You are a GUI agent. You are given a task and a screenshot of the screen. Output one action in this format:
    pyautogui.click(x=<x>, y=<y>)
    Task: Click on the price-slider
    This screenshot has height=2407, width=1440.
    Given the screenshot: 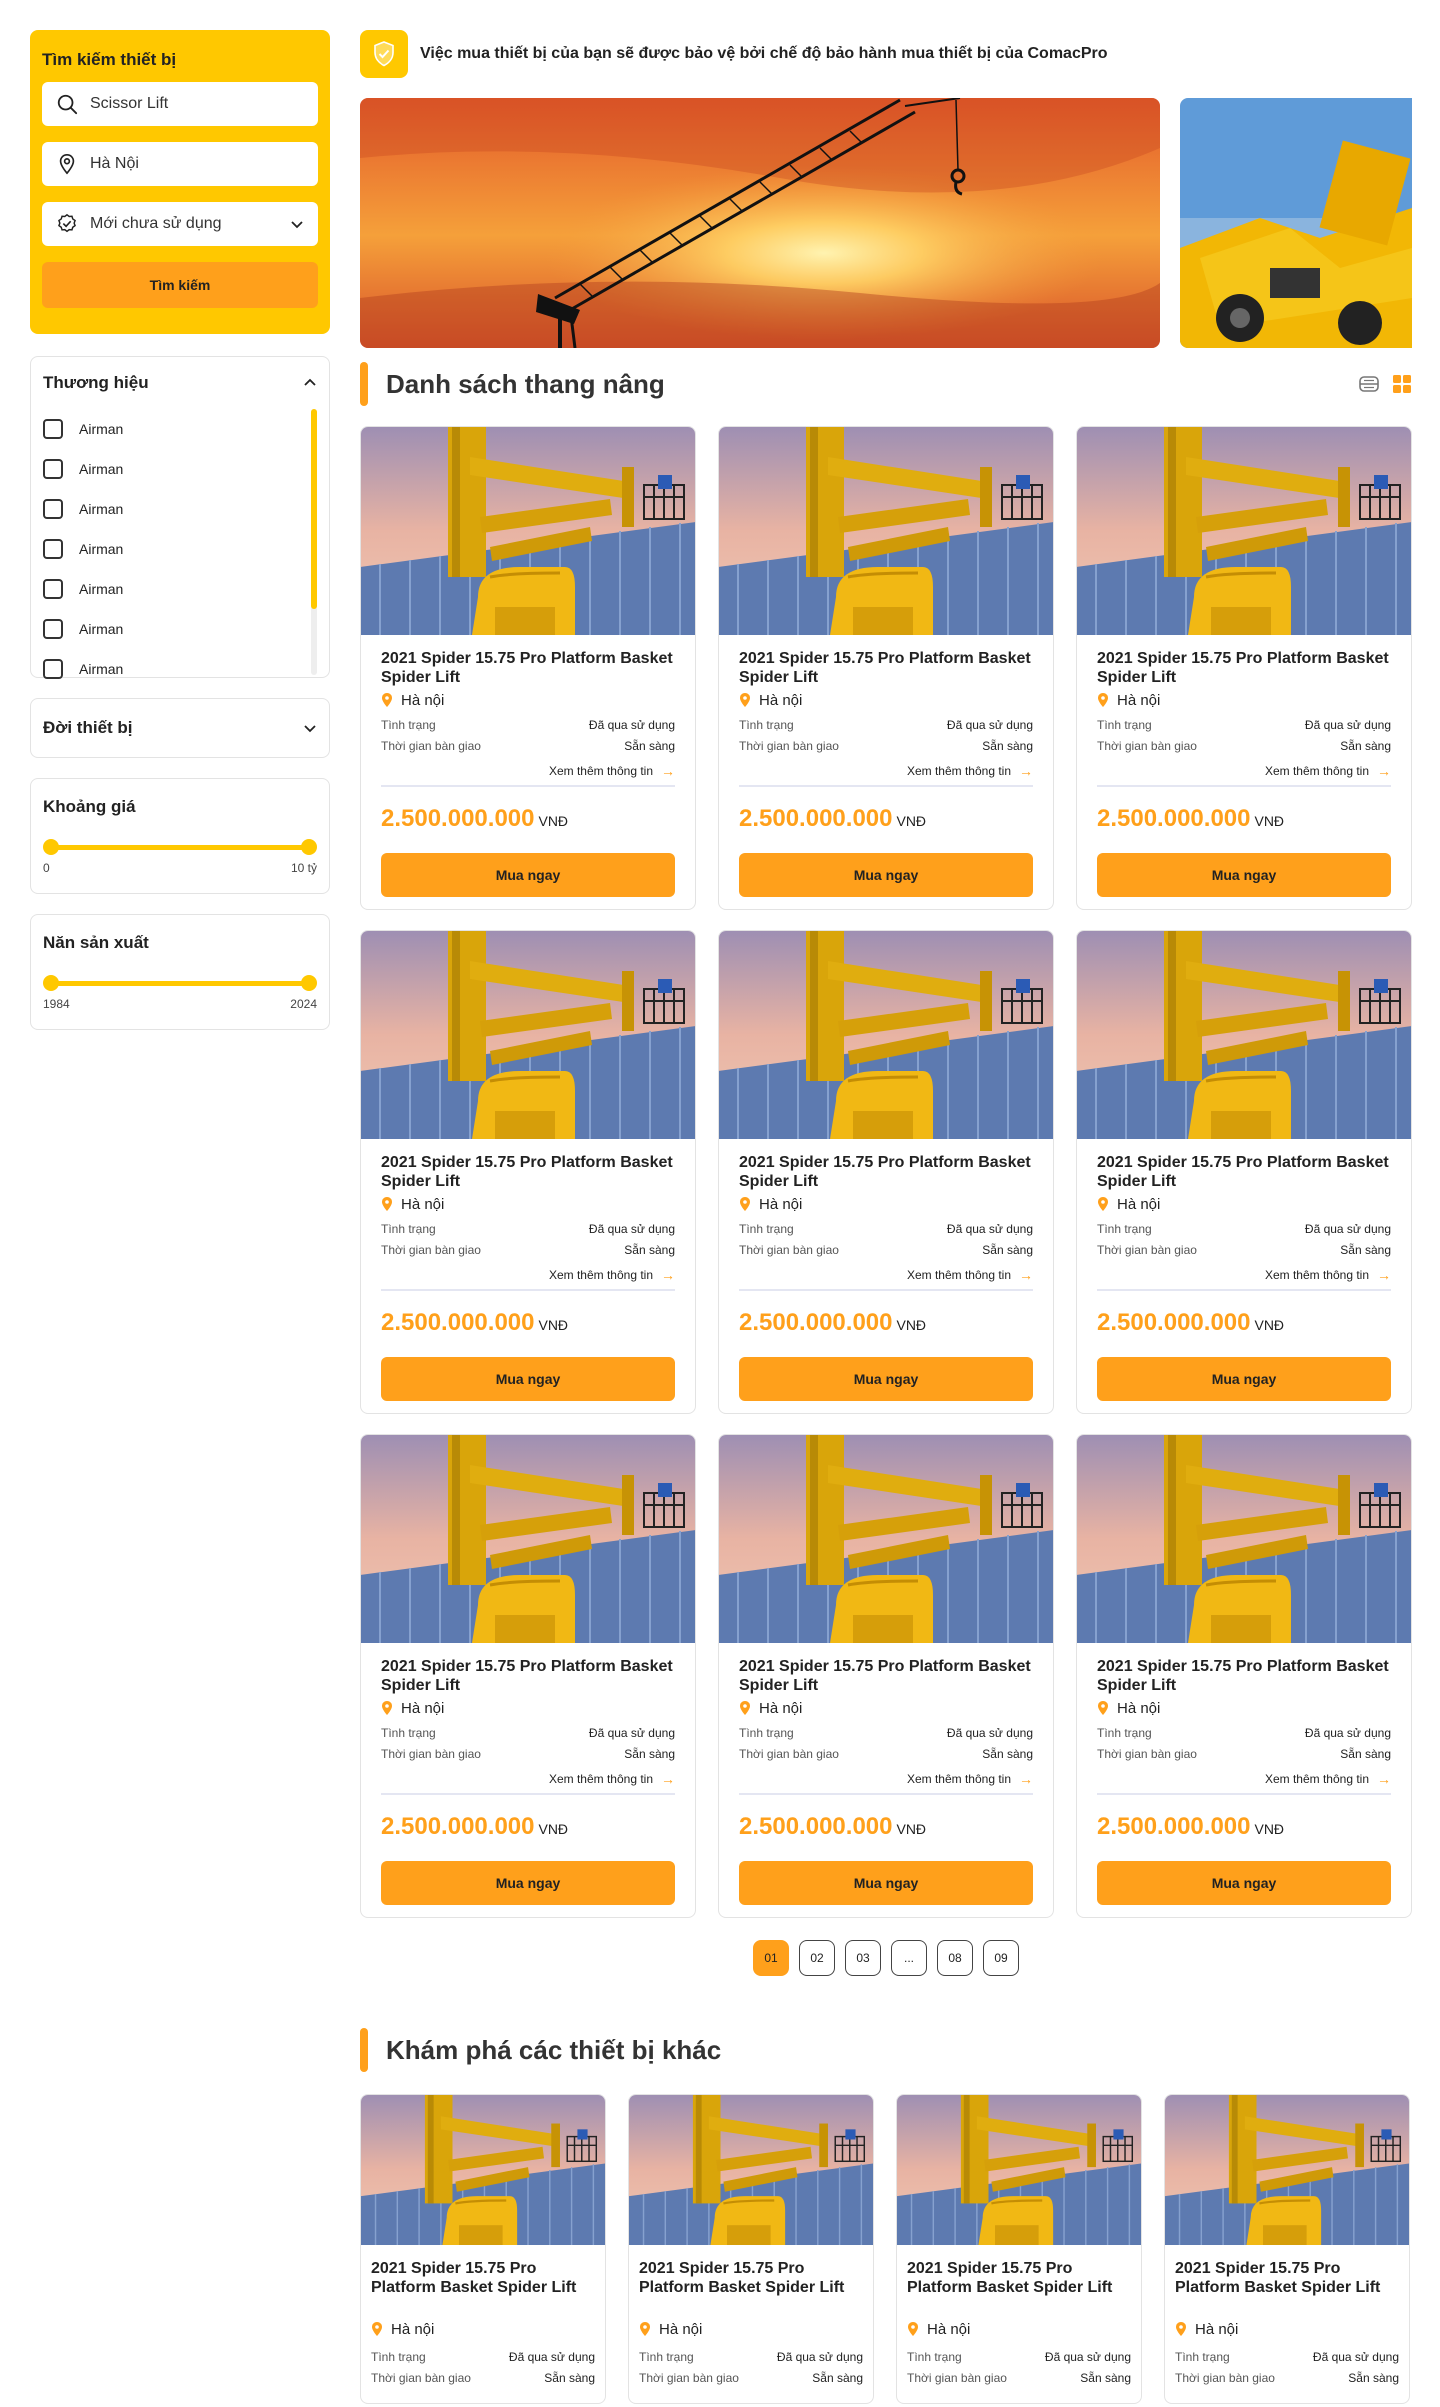 What is the action you would take?
    pyautogui.click(x=180, y=847)
    